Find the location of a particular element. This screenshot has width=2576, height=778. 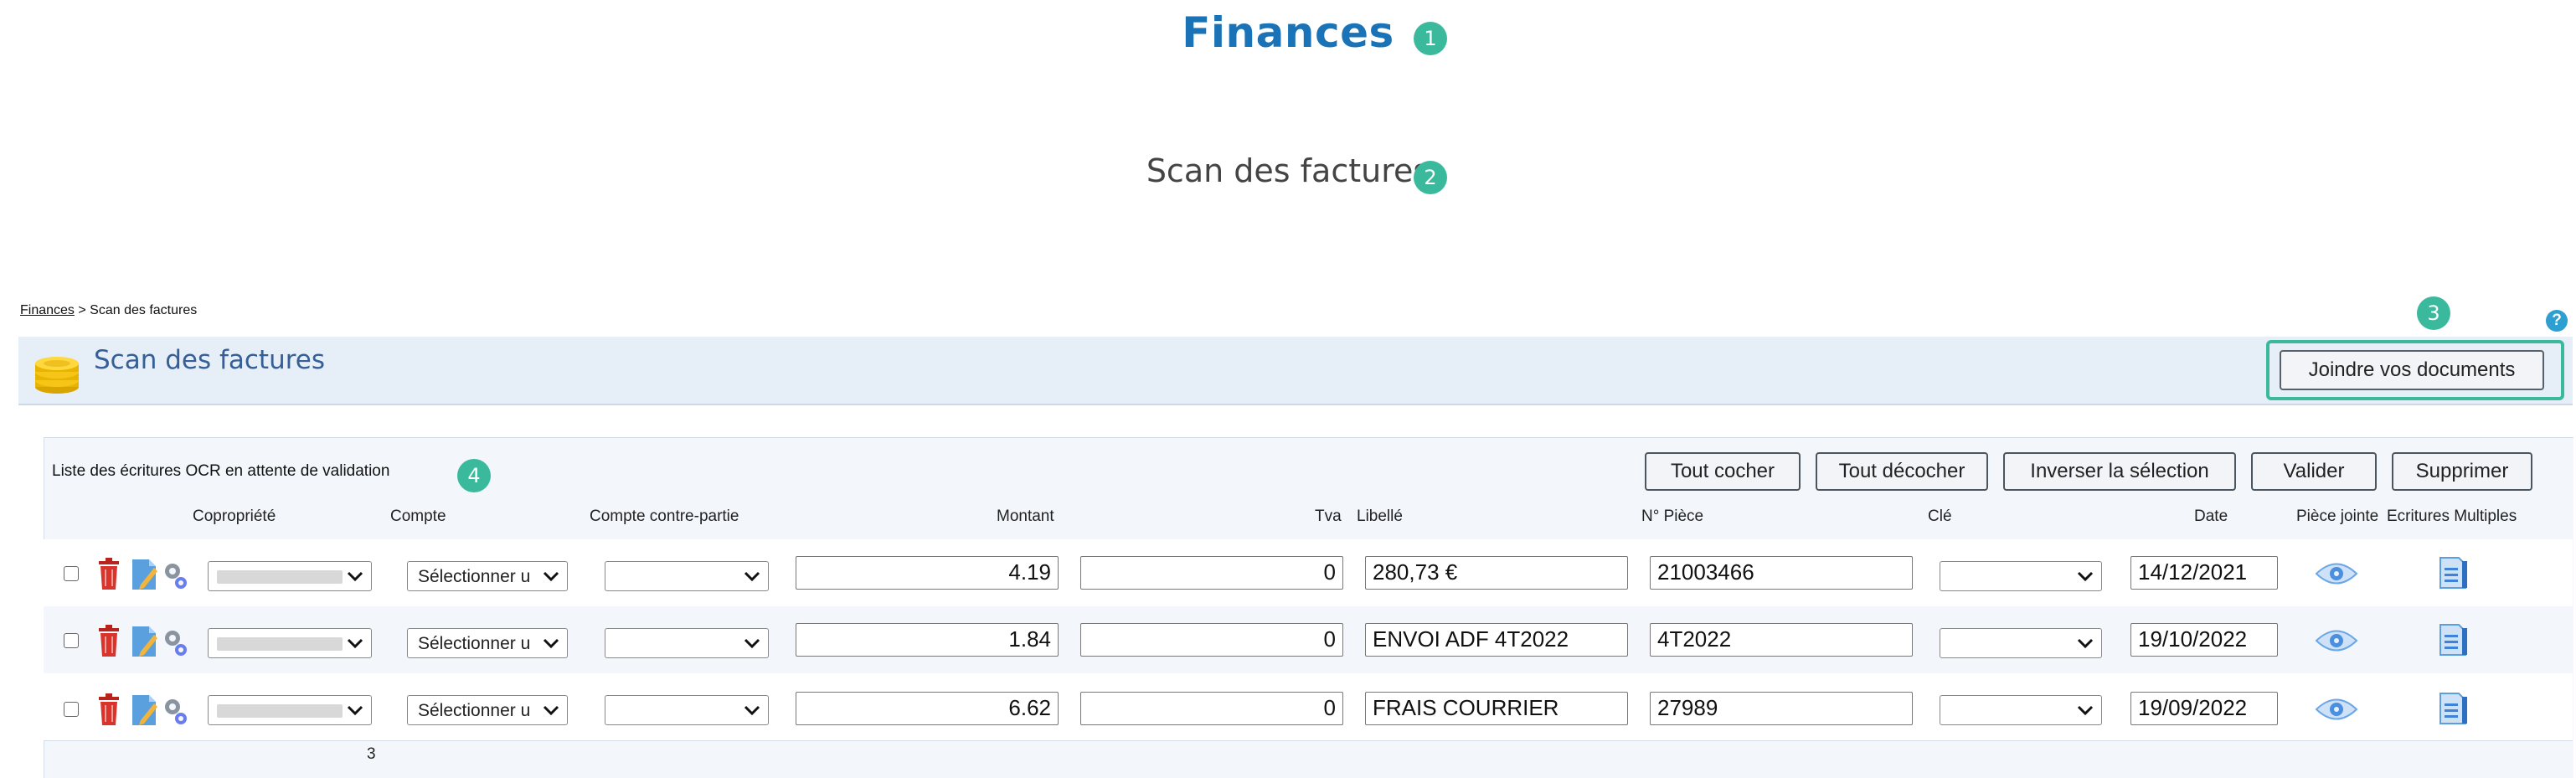

page-title: Finances is located at coordinates (1288, 32).